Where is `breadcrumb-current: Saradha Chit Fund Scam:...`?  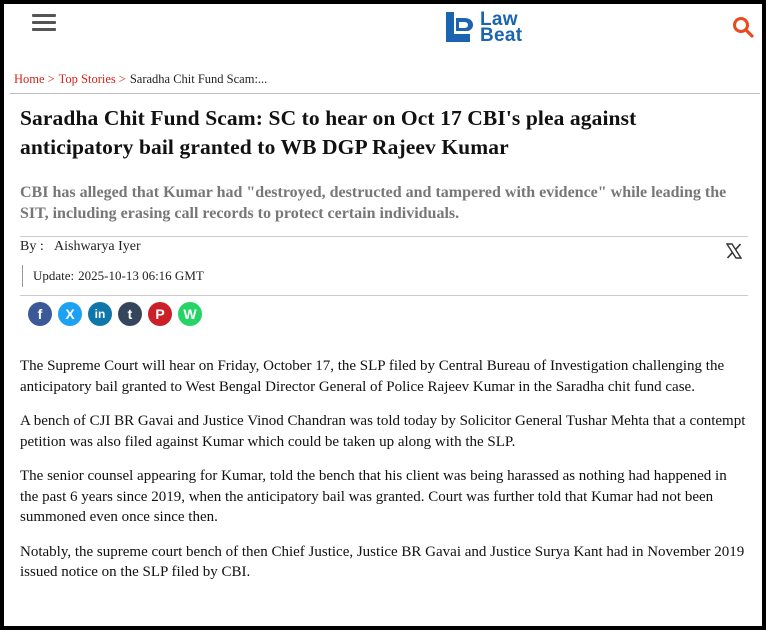
breadcrumb-current: Saradha Chit Fund Scam:... is located at coordinates (198, 79).